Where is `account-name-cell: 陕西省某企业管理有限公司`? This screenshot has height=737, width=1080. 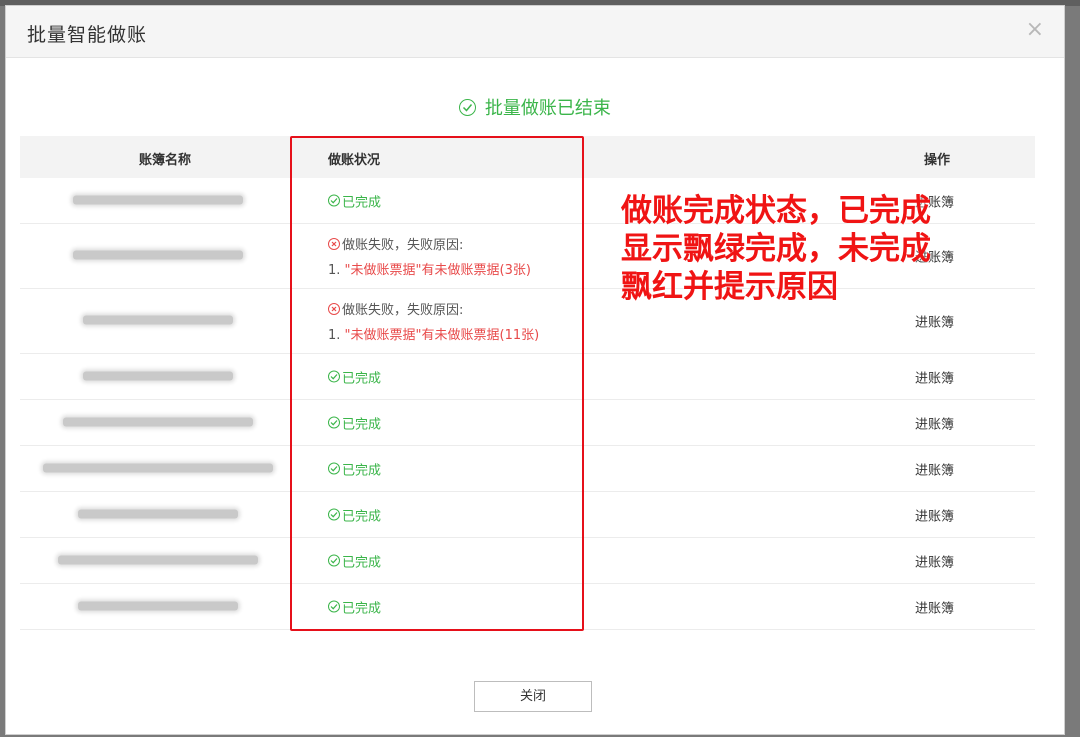
account-name-cell: 陕西省某企业管理有限公司 is located at coordinates (157, 256).